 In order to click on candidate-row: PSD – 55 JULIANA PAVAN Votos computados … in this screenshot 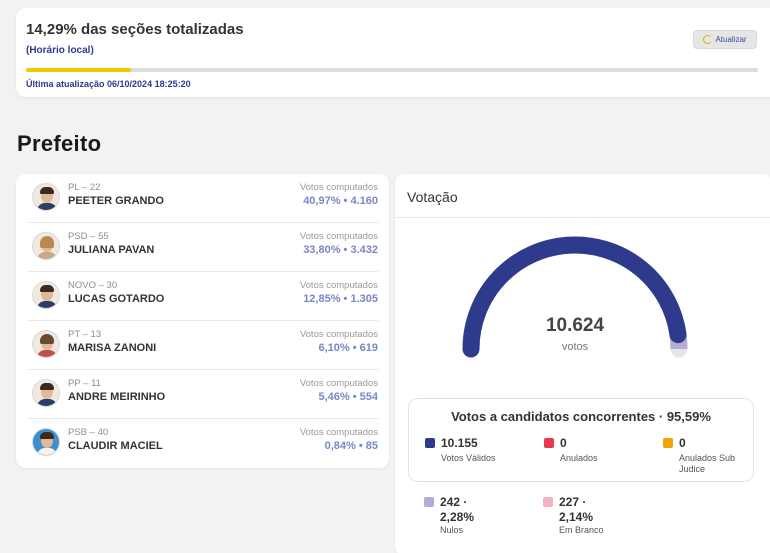, I will do `click(203, 247)`.